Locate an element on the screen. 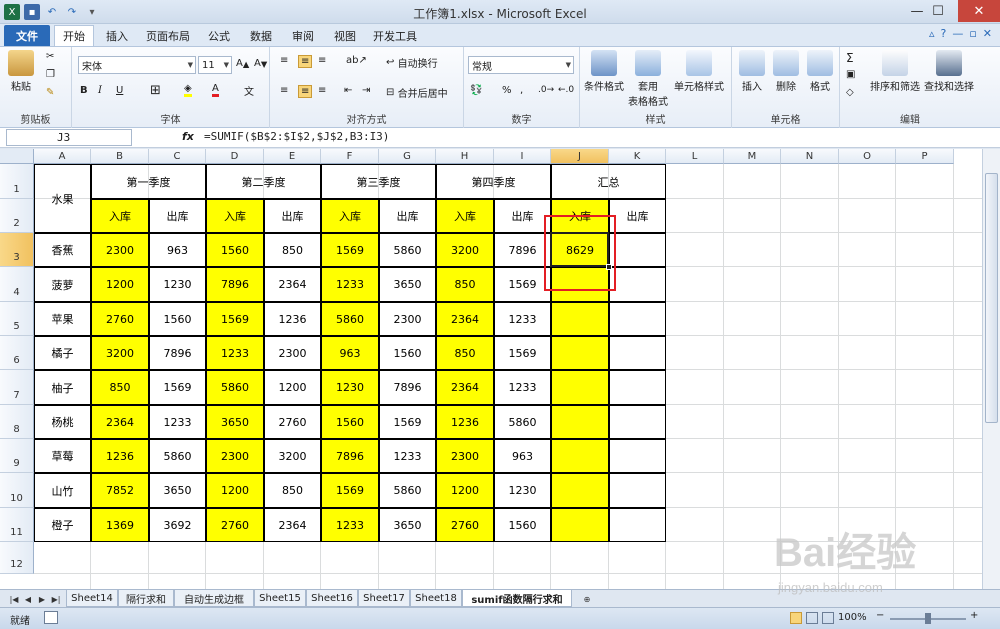  comma-button: , is located at coordinates (521, 90).